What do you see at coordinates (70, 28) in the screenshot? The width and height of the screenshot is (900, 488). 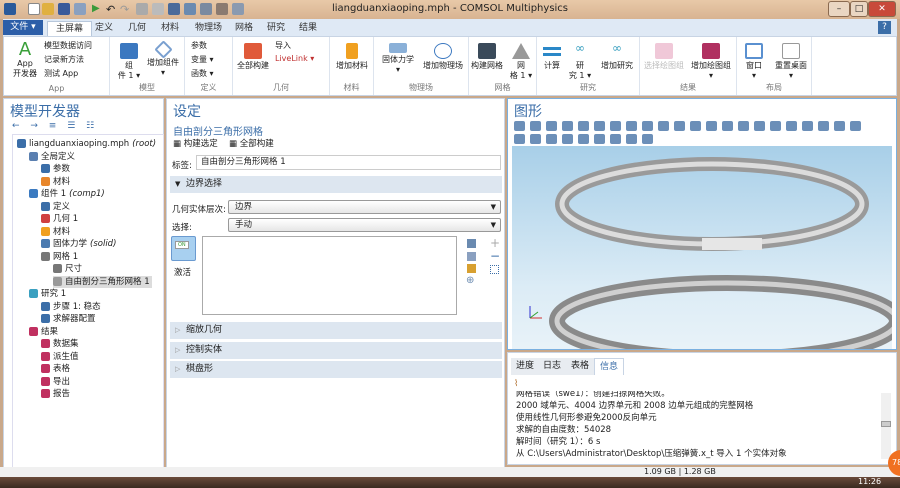 I see `tab-home: 主屏幕` at bounding box center [70, 28].